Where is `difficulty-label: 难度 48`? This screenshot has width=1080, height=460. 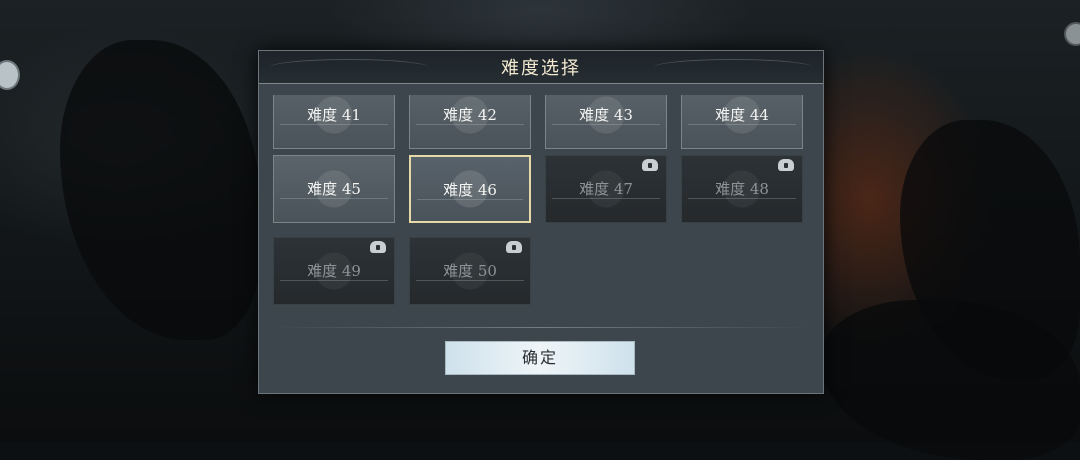 difficulty-label: 难度 48 is located at coordinates (742, 189).